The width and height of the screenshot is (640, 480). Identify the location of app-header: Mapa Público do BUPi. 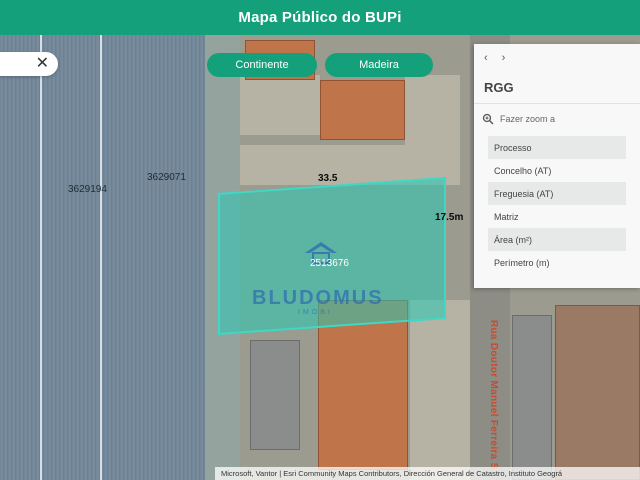
(320, 17).